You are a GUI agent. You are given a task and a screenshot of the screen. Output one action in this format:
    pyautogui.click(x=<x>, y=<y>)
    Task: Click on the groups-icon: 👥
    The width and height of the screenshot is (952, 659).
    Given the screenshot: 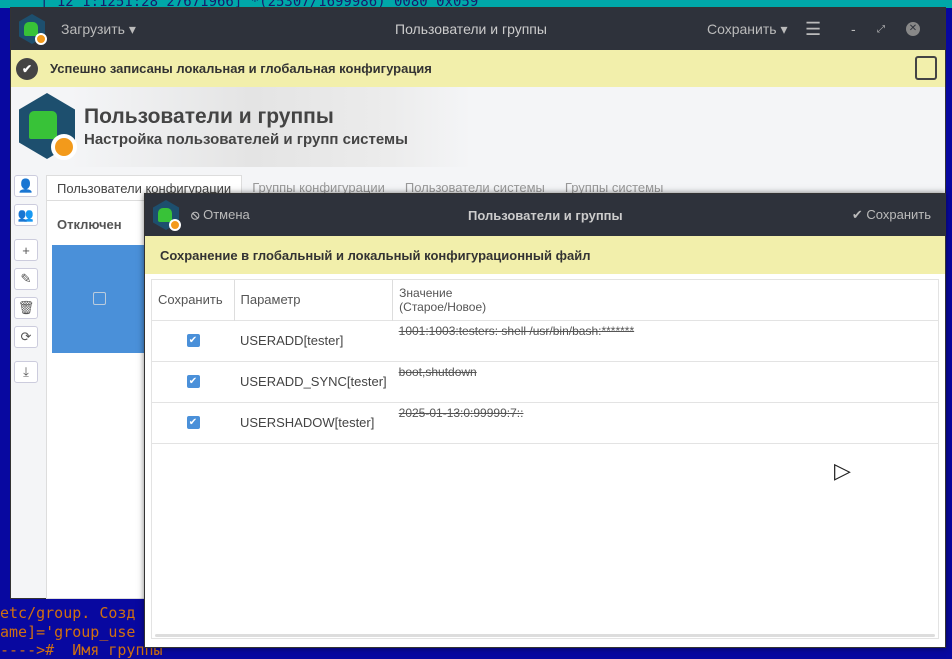 What is the action you would take?
    pyautogui.click(x=26, y=215)
    